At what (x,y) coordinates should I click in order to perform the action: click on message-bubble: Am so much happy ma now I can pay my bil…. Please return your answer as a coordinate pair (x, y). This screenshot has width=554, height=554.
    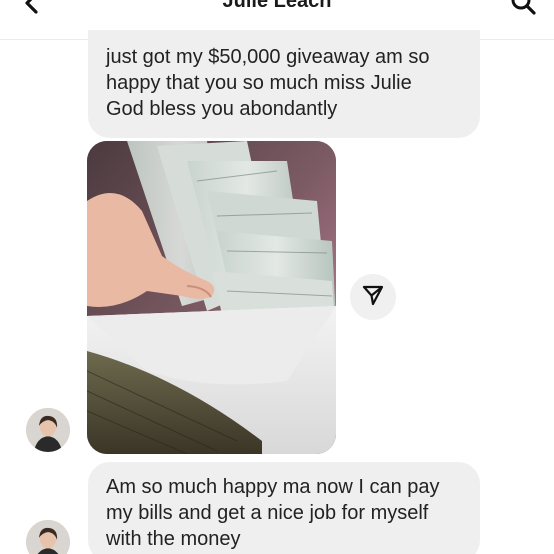
    Looking at the image, I should click on (284, 508).